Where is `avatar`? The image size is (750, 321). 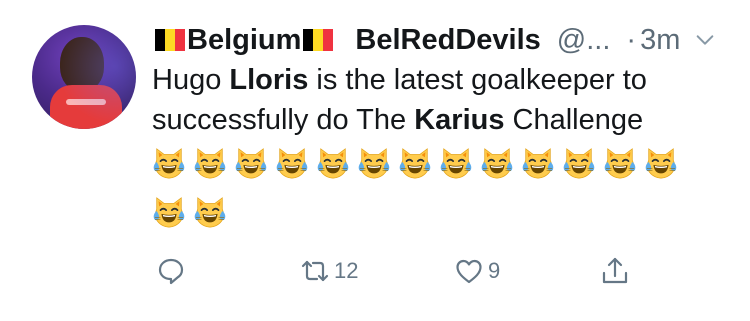 avatar is located at coordinates (84, 77).